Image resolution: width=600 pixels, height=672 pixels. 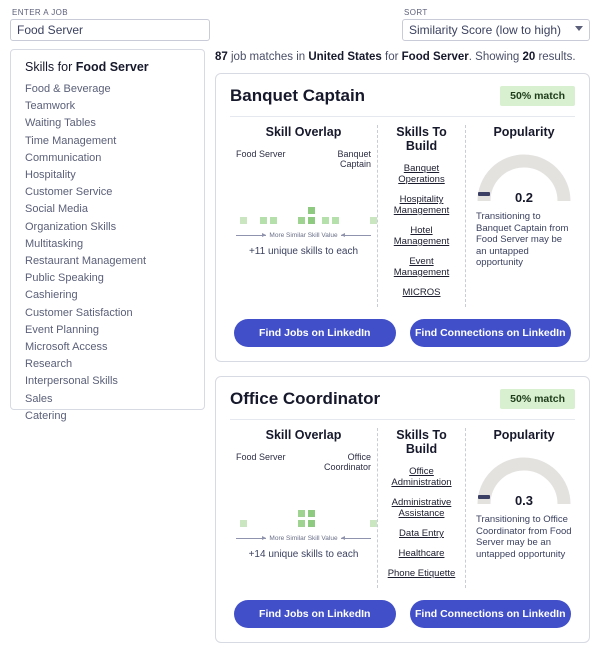 What do you see at coordinates (354, 159) in the screenshot?
I see `overlap-right-name: Banquet Captain` at bounding box center [354, 159].